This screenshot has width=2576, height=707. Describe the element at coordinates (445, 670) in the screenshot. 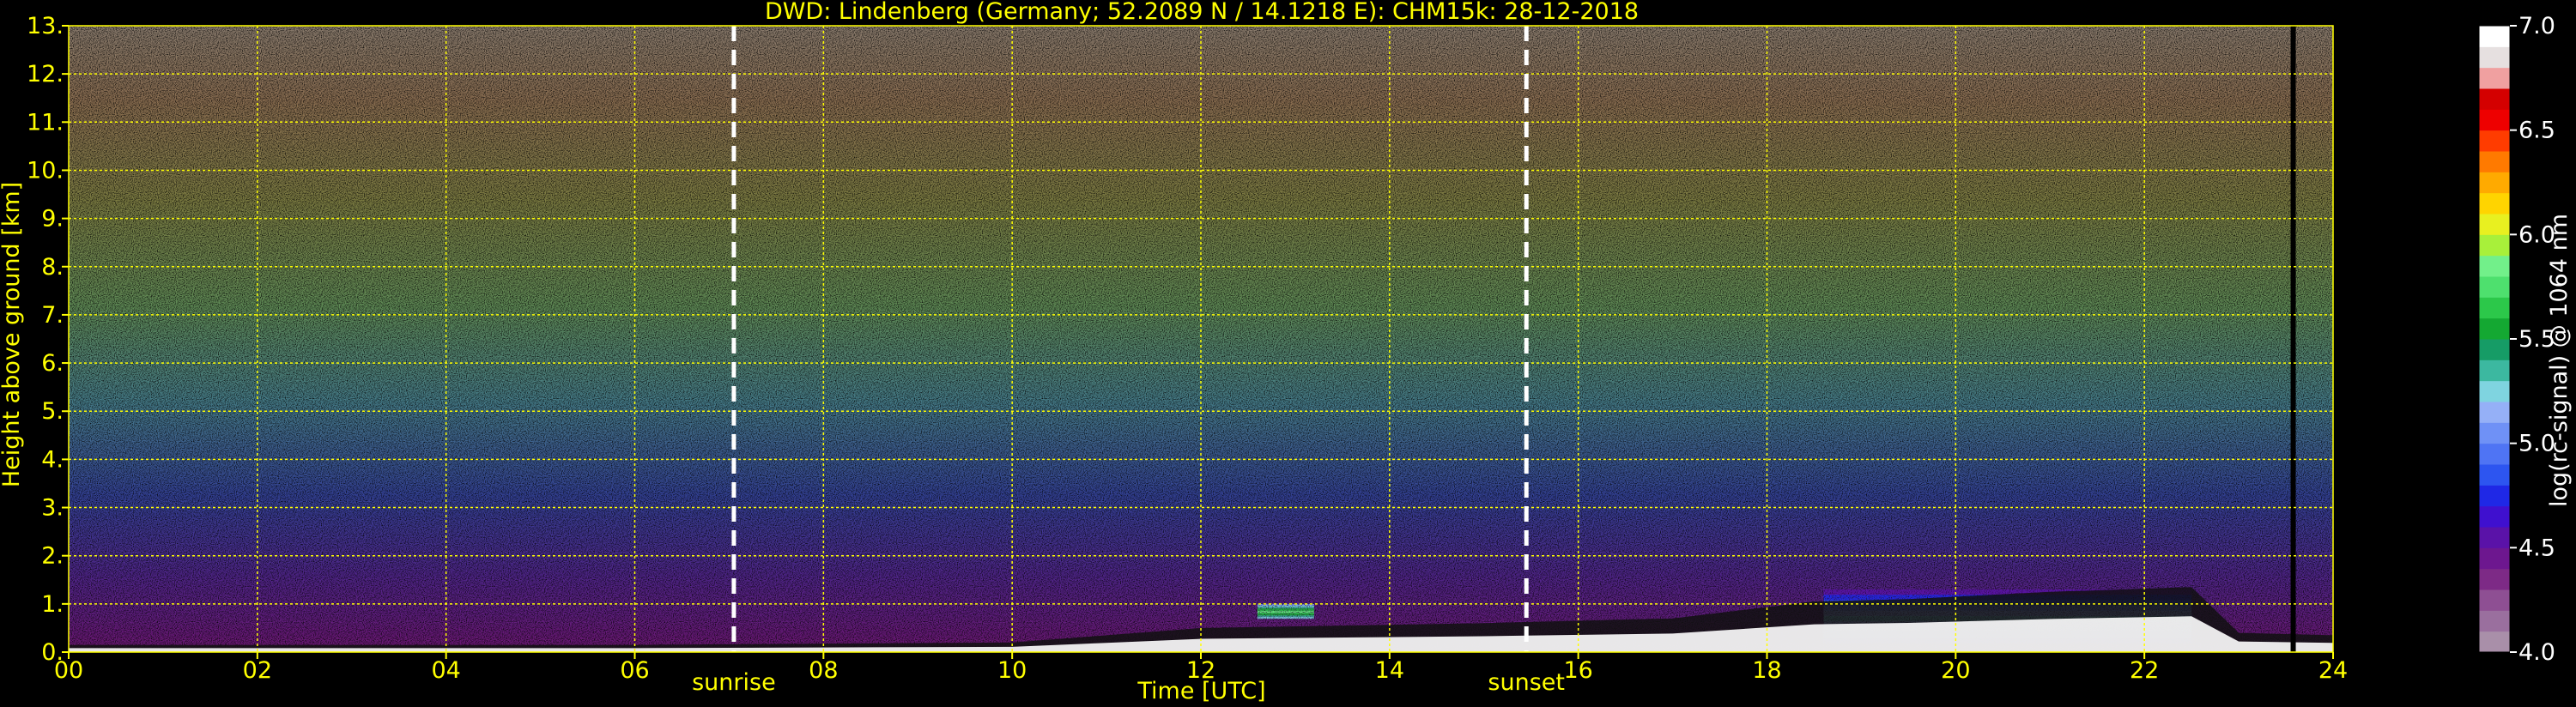

I see `x-tick-label: 04` at that location.